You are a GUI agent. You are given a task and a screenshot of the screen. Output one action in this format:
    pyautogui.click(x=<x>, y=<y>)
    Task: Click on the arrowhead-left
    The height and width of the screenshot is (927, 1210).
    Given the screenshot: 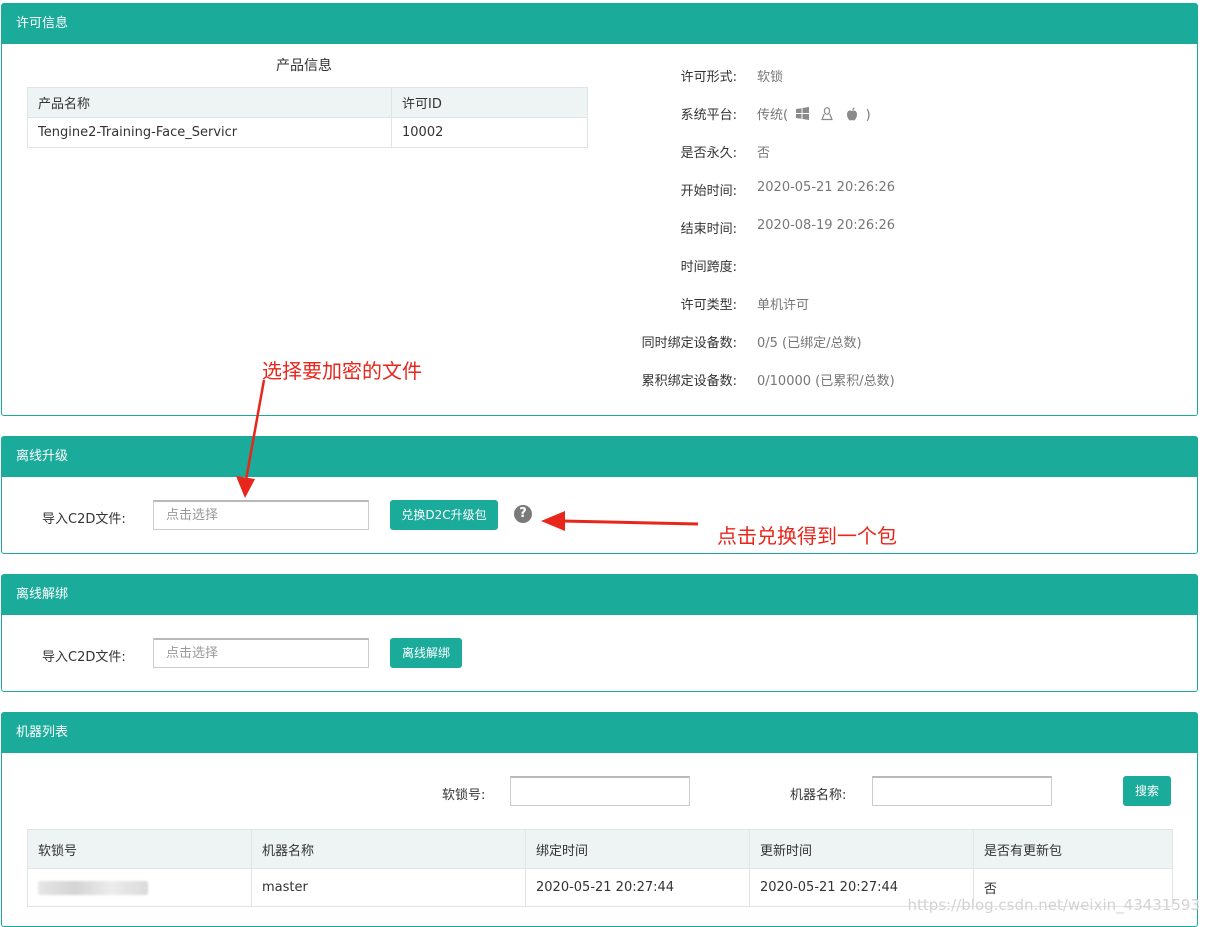 What is the action you would take?
    pyautogui.click(x=553, y=521)
    